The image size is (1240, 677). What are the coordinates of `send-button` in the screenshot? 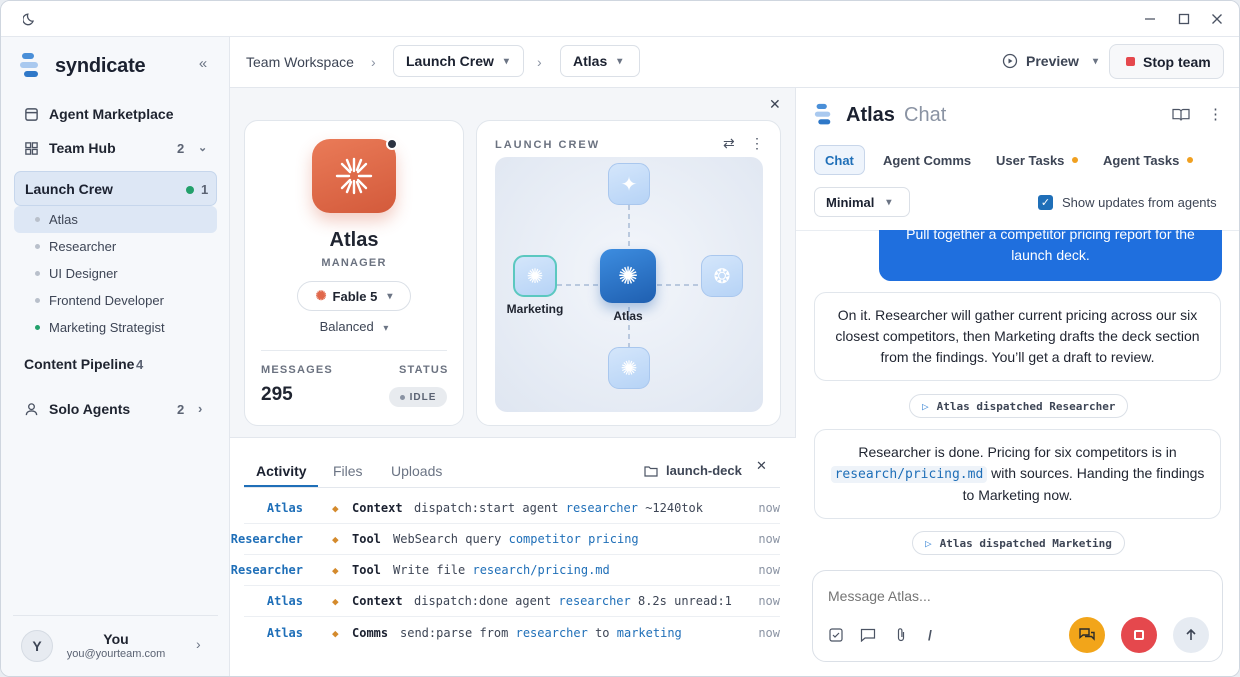 It's located at (1191, 635).